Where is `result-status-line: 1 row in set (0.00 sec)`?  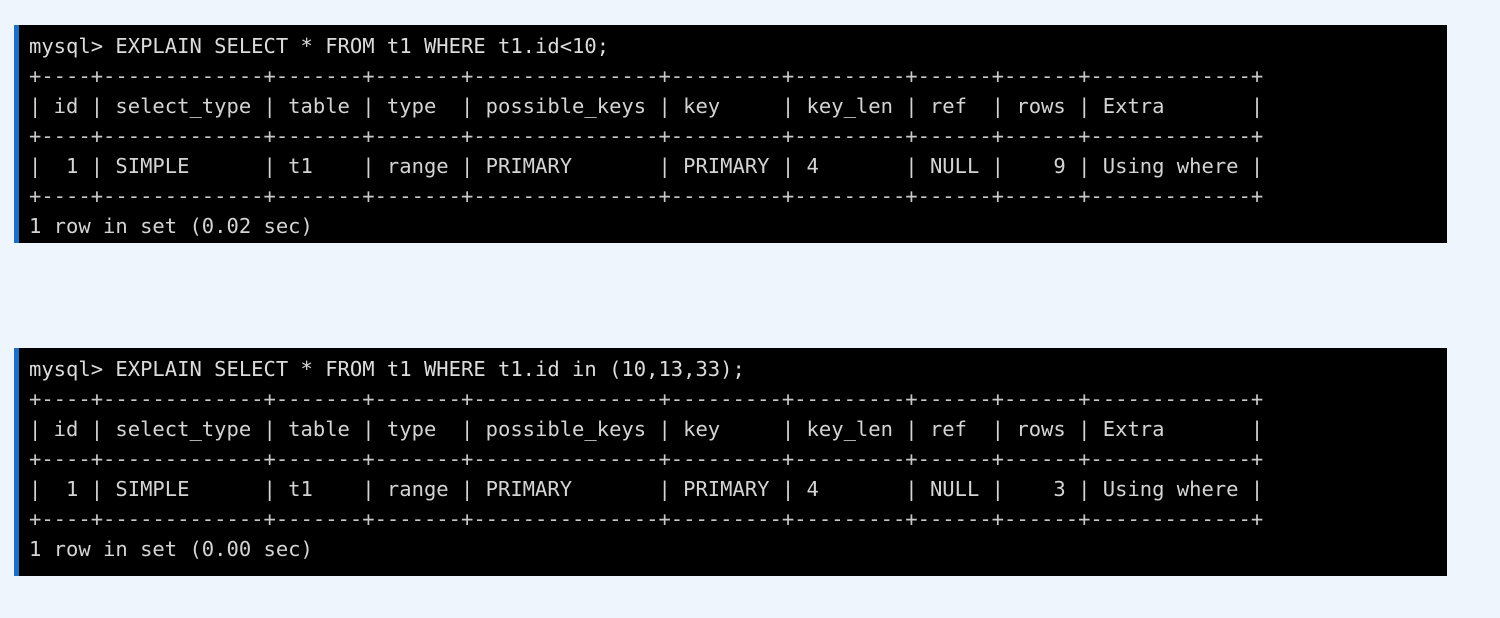 result-status-line: 1 row in set (0.00 sec) is located at coordinates (171, 549).